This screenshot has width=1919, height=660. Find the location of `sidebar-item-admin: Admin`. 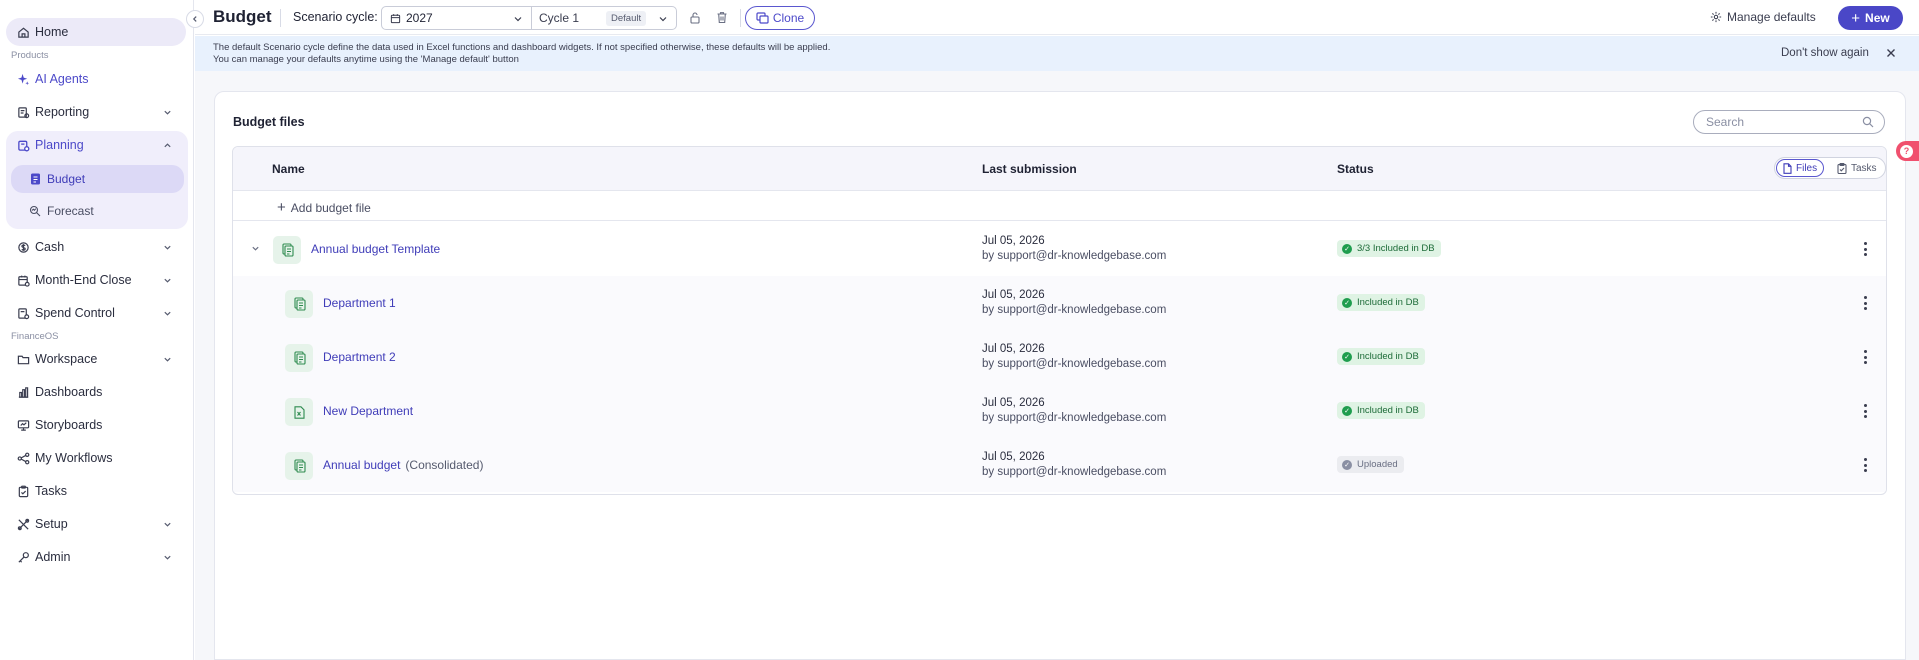

sidebar-item-admin: Admin is located at coordinates (96, 557).